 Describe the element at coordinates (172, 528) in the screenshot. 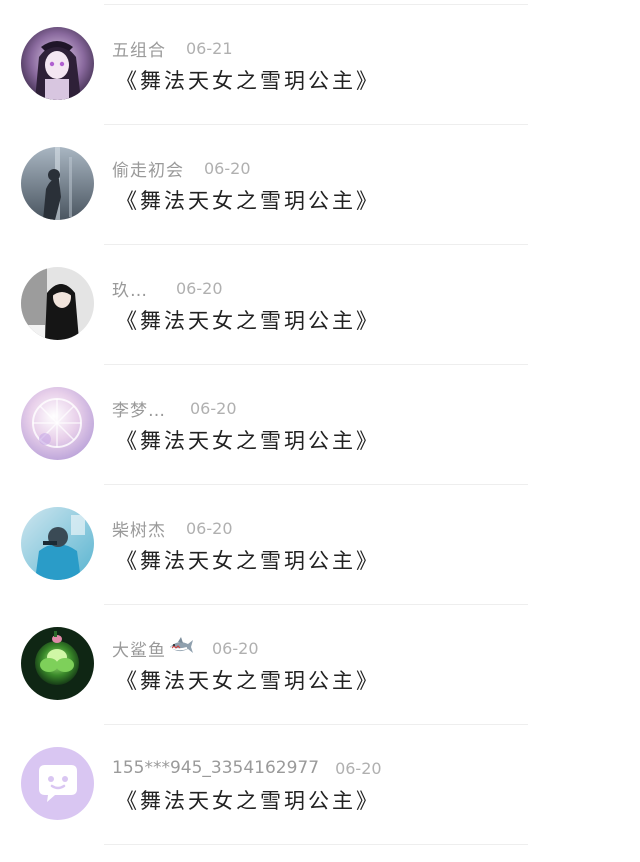

I see `comment-meta: 柴树杰 06-20` at that location.